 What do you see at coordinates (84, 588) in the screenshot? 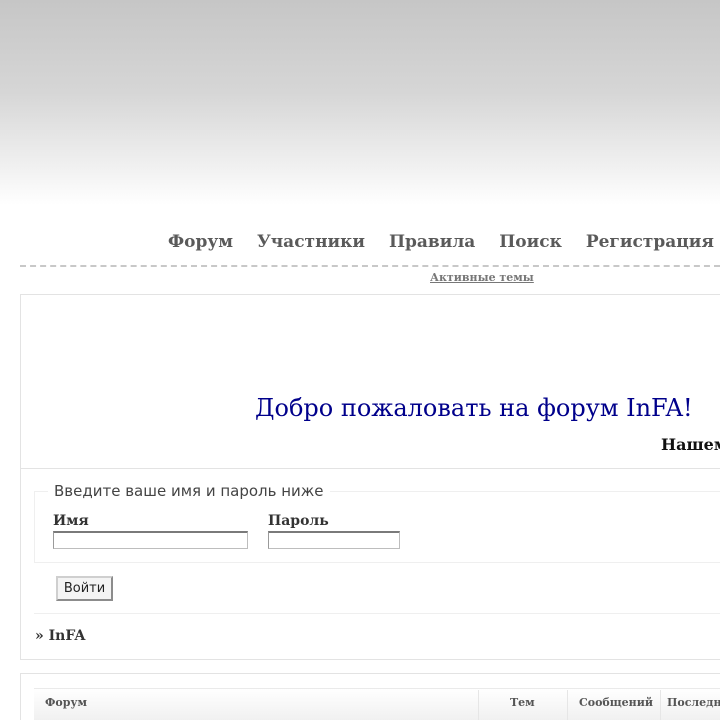
I see `login-button: Войти` at bounding box center [84, 588].